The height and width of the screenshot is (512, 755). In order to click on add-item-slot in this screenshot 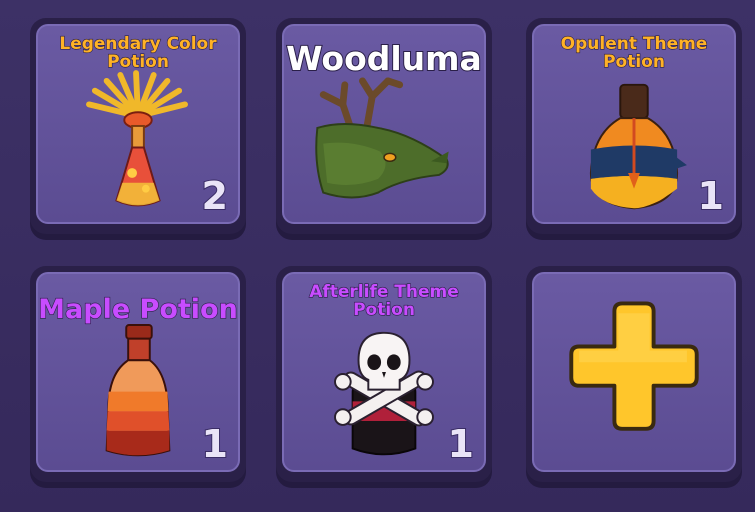, I will do `click(634, 374)`.